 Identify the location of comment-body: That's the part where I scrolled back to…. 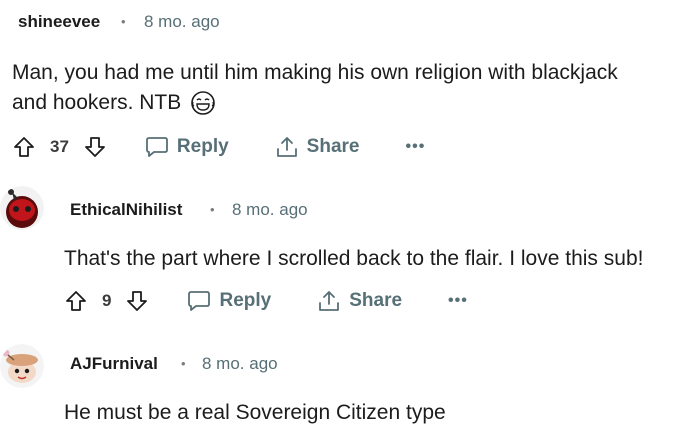
(354, 258).